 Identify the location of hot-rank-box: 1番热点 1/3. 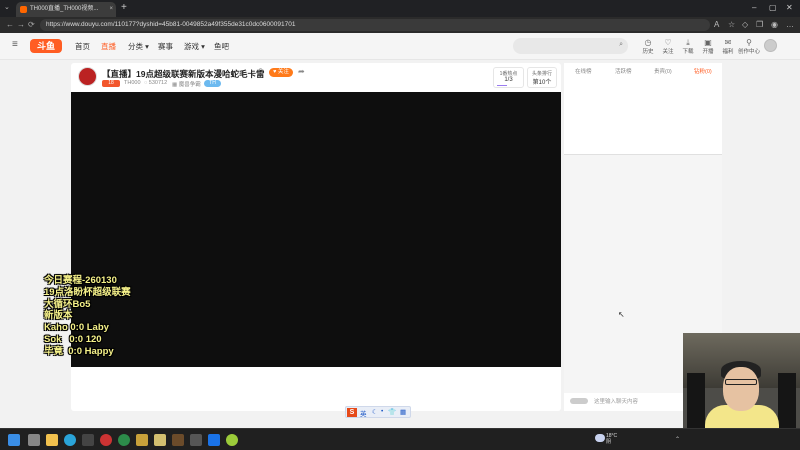
(508, 77).